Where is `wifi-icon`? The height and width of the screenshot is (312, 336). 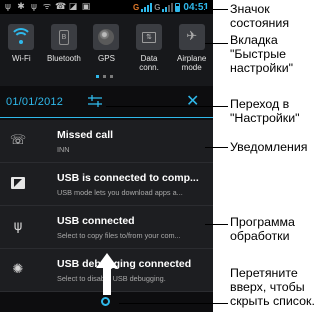 wifi-icon is located at coordinates (21, 36).